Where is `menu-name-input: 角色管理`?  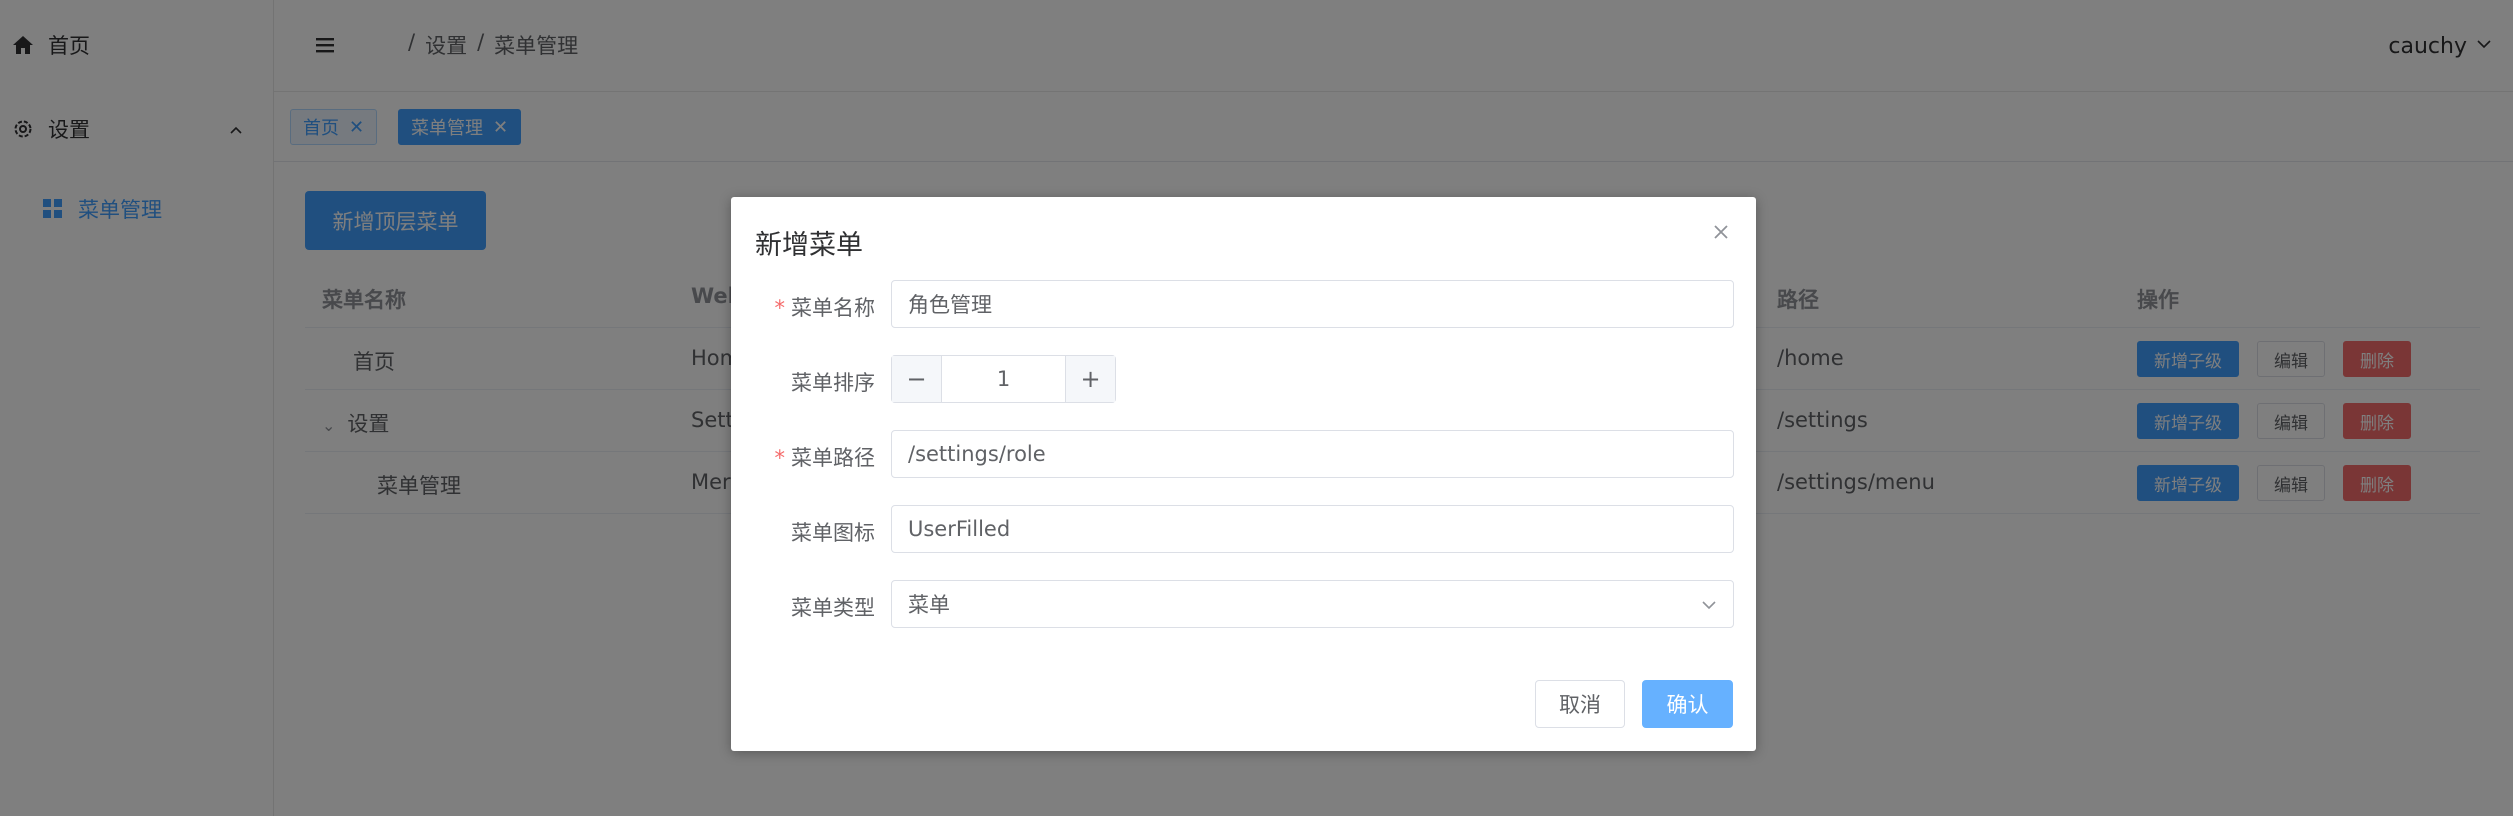
menu-name-input: 角色管理 is located at coordinates (1312, 304).